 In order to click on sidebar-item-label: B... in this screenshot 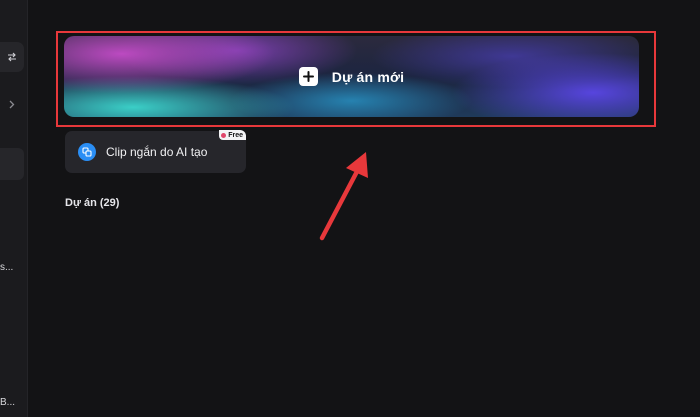, I will do `click(7, 402)`.